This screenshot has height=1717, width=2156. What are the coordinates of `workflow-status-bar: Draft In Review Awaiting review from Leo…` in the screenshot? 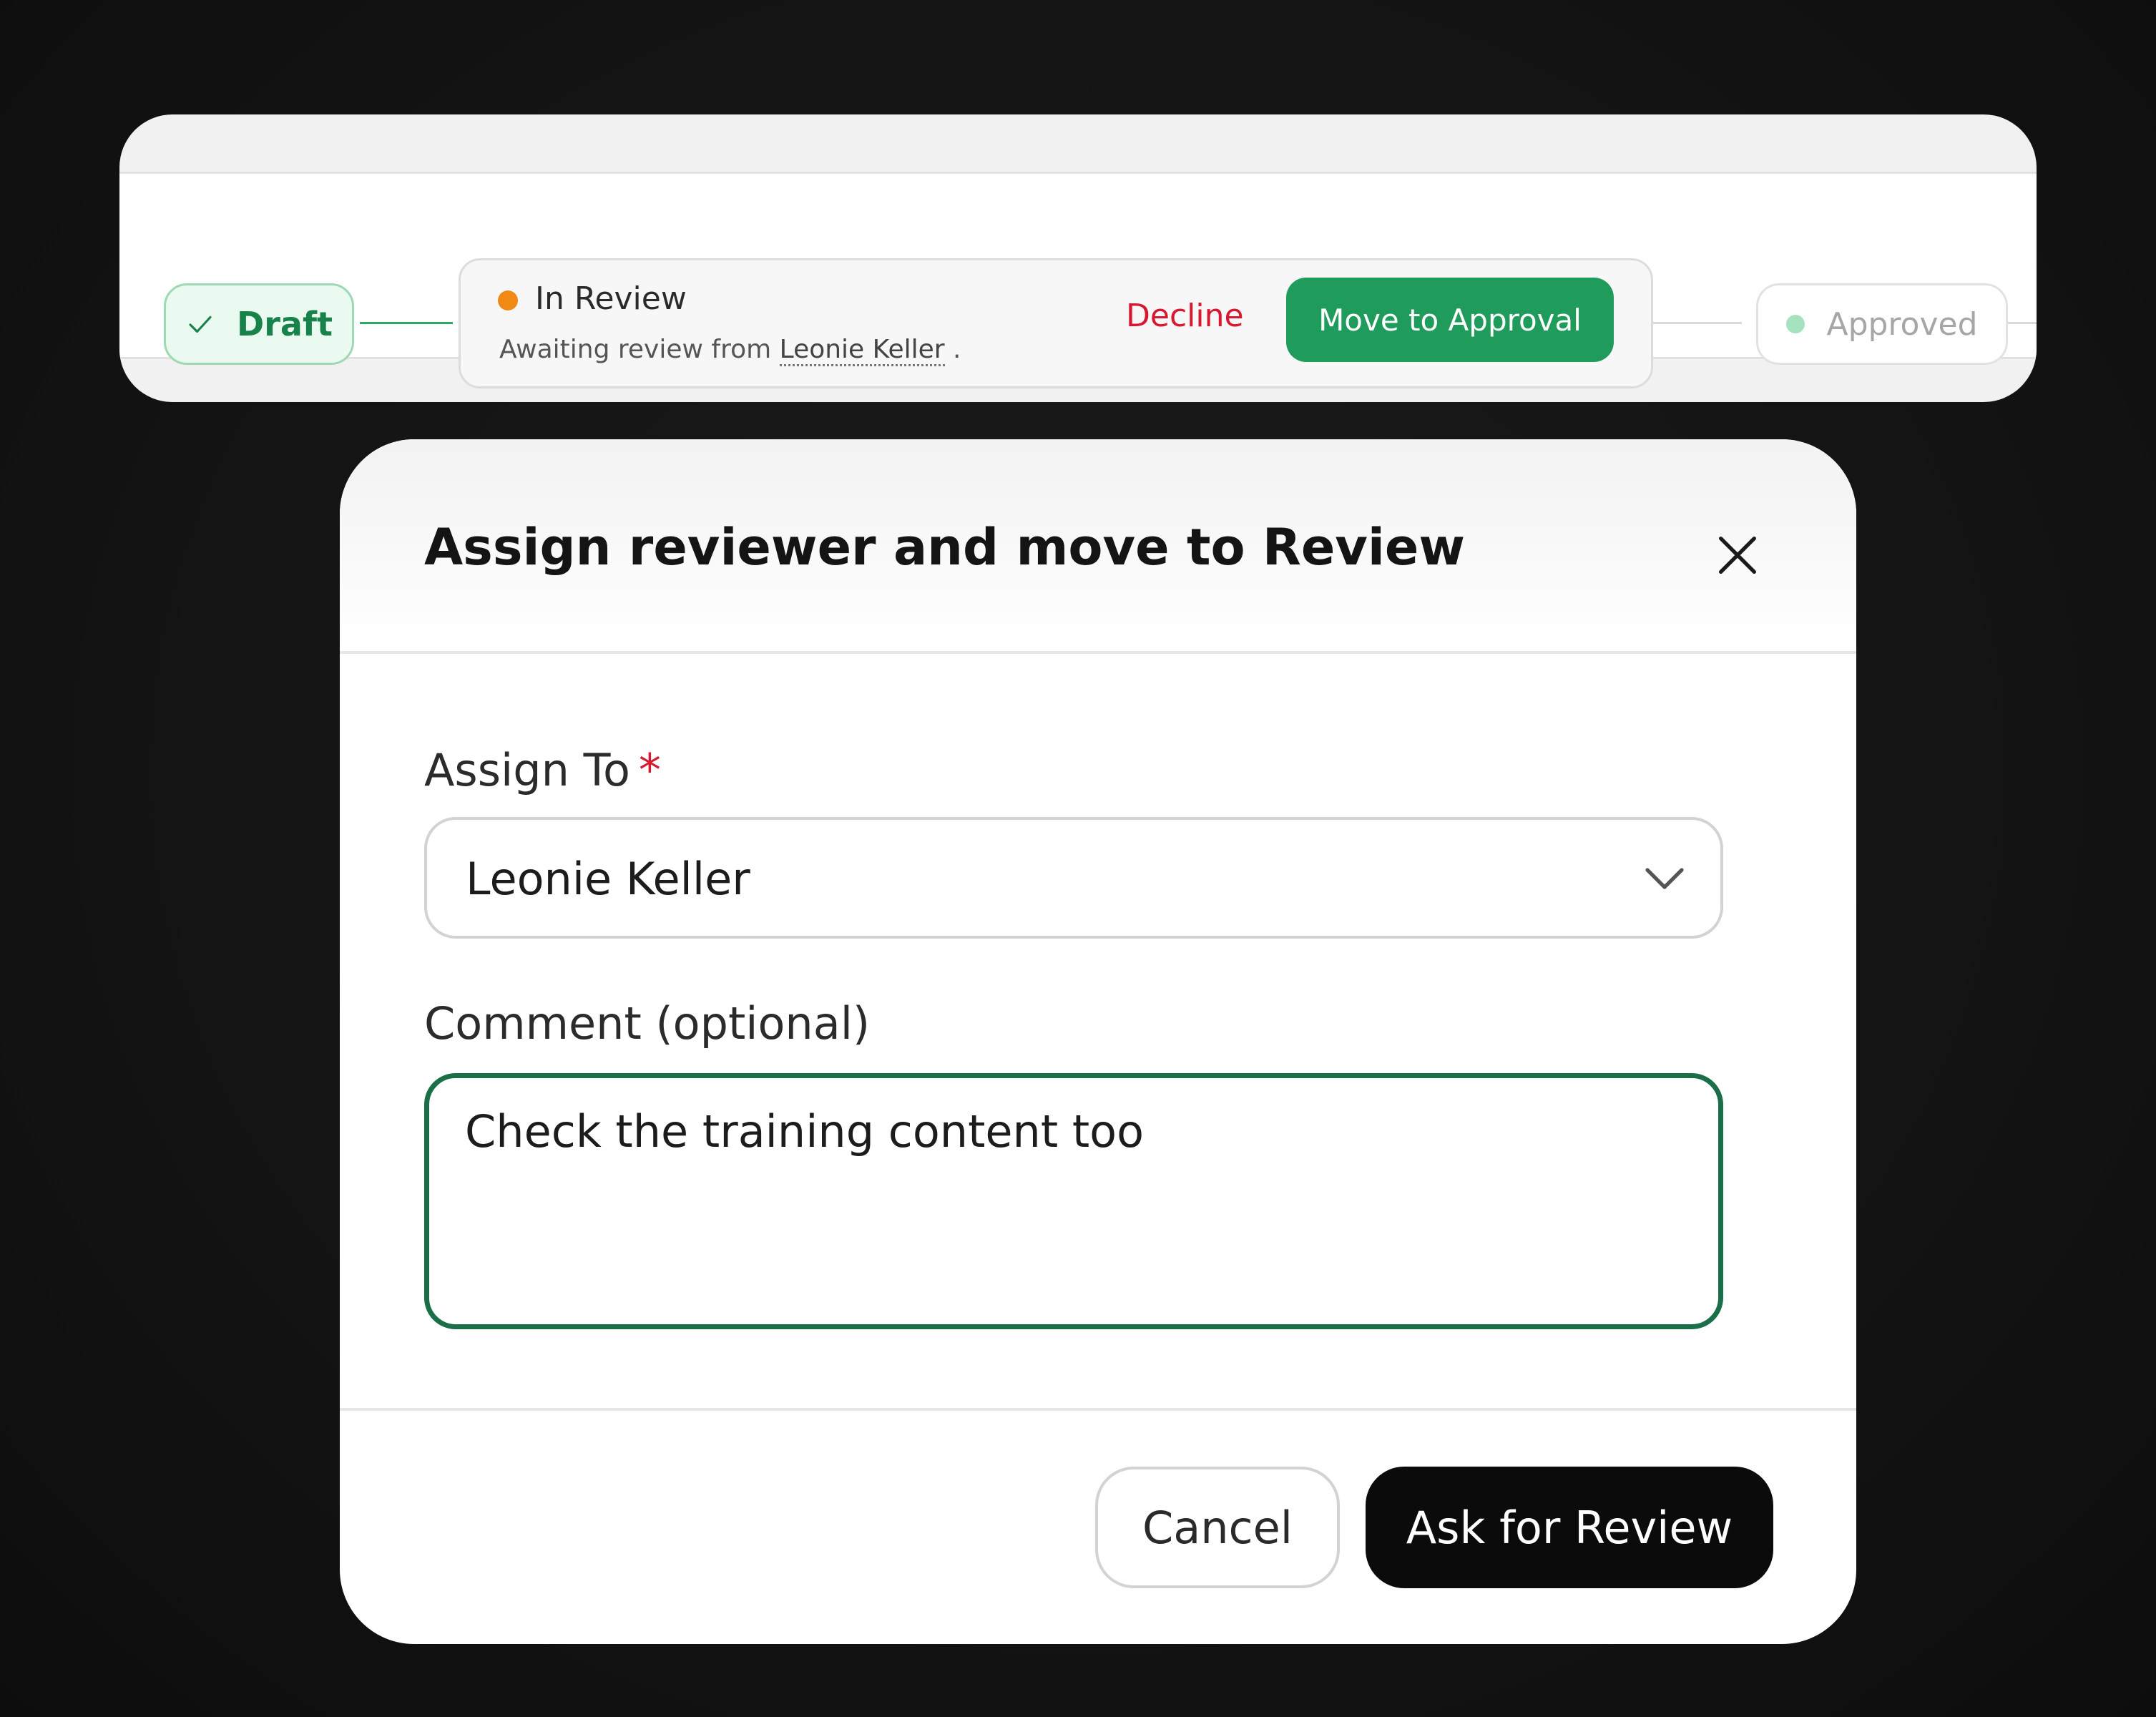 It's located at (1078, 258).